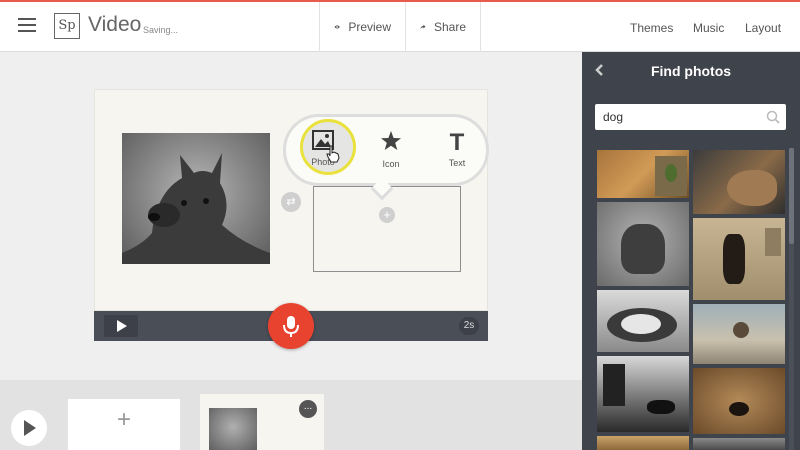 This screenshot has height=450, width=800. What do you see at coordinates (680, 117) in the screenshot?
I see `photo-search-input` at bounding box center [680, 117].